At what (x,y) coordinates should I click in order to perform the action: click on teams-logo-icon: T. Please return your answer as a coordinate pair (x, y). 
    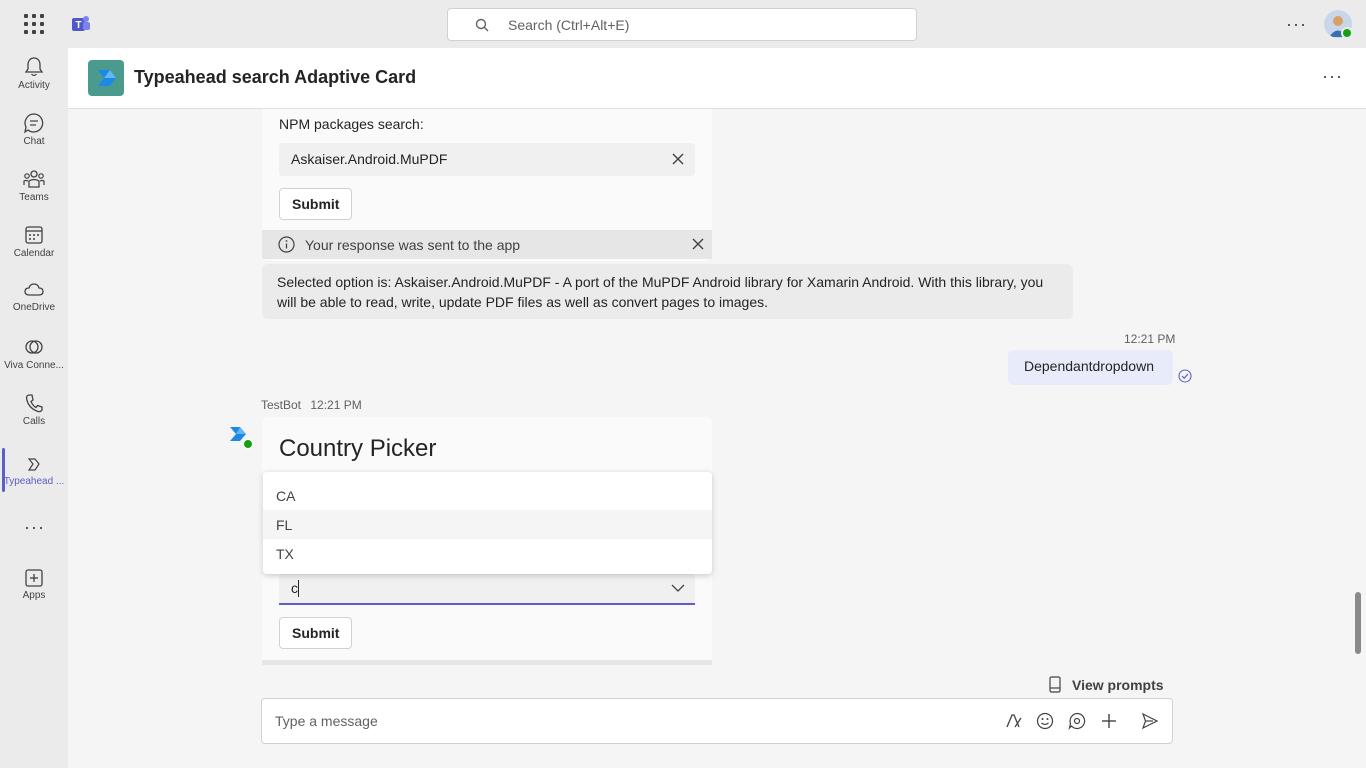
    Looking at the image, I should click on (81, 23).